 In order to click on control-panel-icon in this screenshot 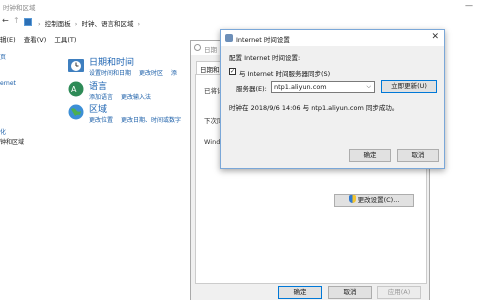, I will do `click(28, 22)`.